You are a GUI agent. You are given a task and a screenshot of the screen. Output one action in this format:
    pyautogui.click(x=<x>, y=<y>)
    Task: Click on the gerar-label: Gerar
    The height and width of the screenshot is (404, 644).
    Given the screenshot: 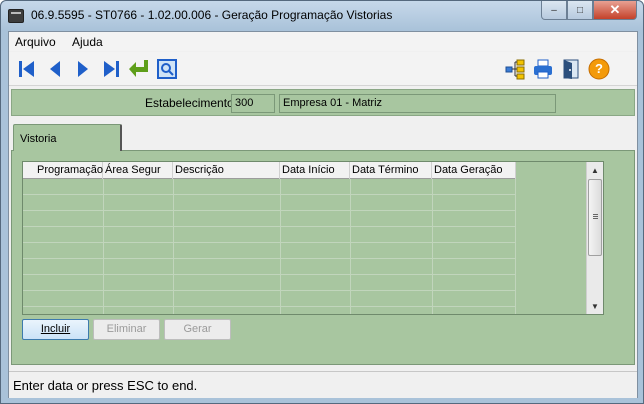 What is the action you would take?
    pyautogui.click(x=197, y=329)
    